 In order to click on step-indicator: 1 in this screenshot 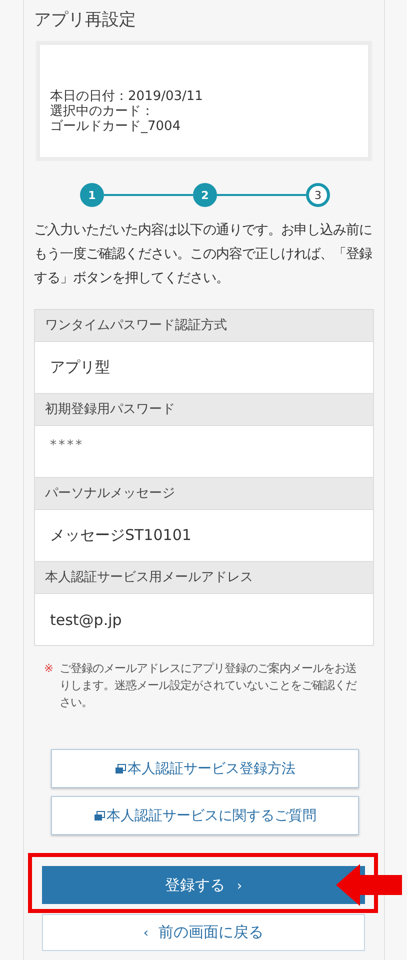, I will do `click(92, 195)`.